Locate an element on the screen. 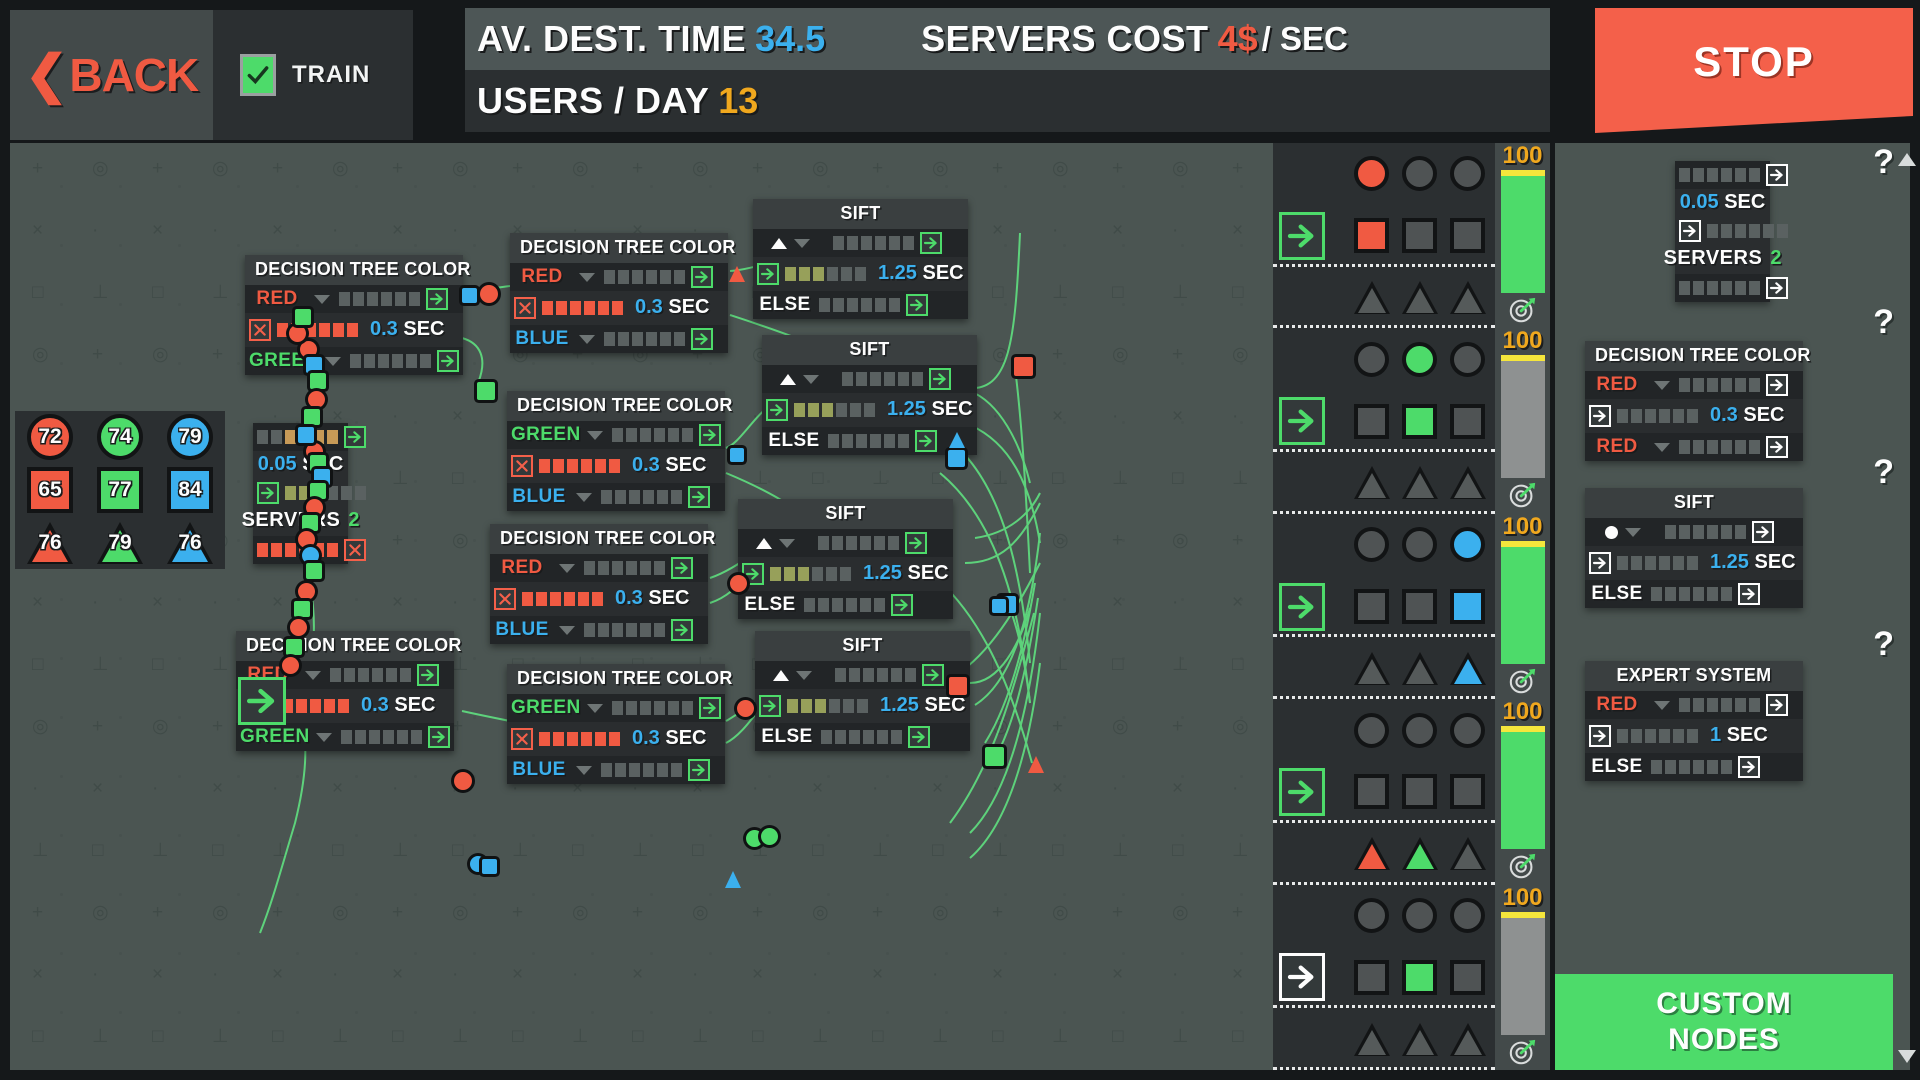 The height and width of the screenshot is (1080, 1920). node-condition: GREEN is located at coordinates (274, 737).